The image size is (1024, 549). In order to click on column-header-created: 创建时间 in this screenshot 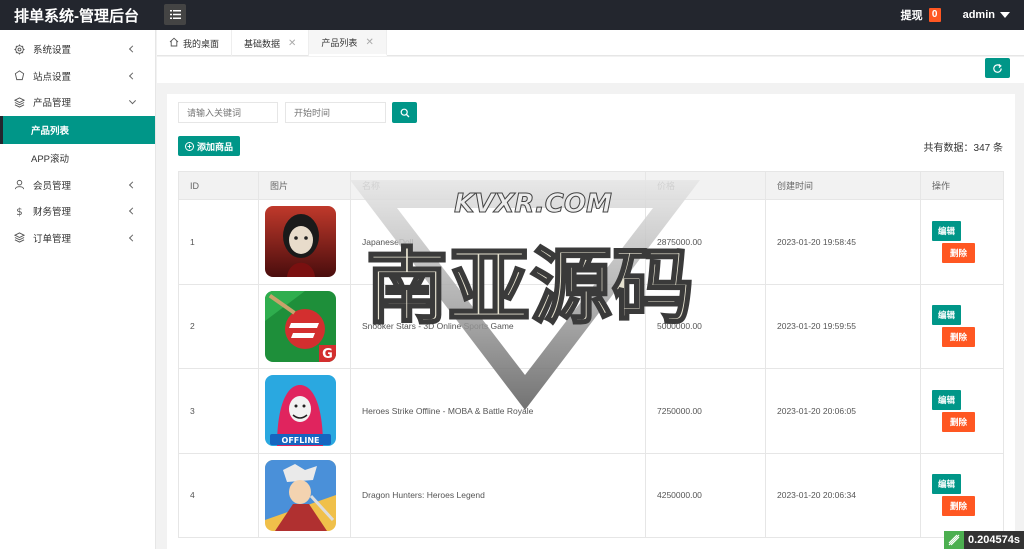, I will do `click(843, 185)`.